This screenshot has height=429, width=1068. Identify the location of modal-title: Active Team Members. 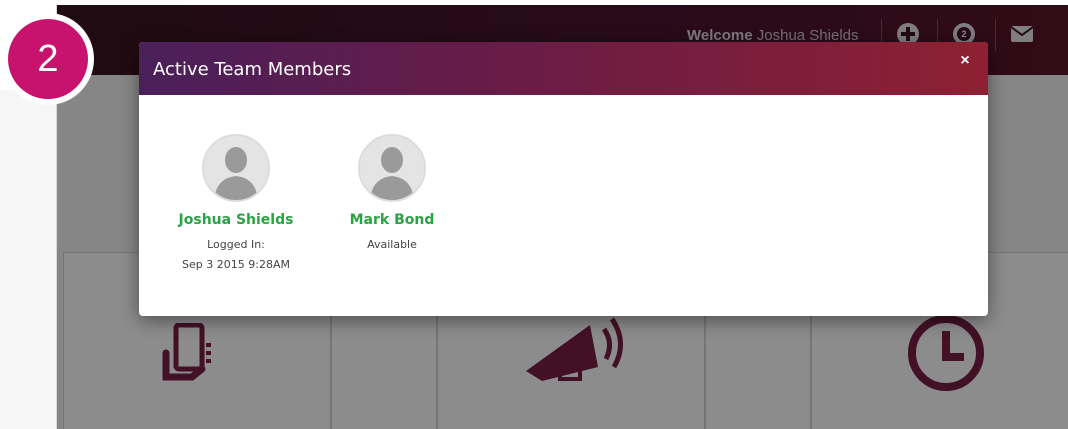
(252, 69).